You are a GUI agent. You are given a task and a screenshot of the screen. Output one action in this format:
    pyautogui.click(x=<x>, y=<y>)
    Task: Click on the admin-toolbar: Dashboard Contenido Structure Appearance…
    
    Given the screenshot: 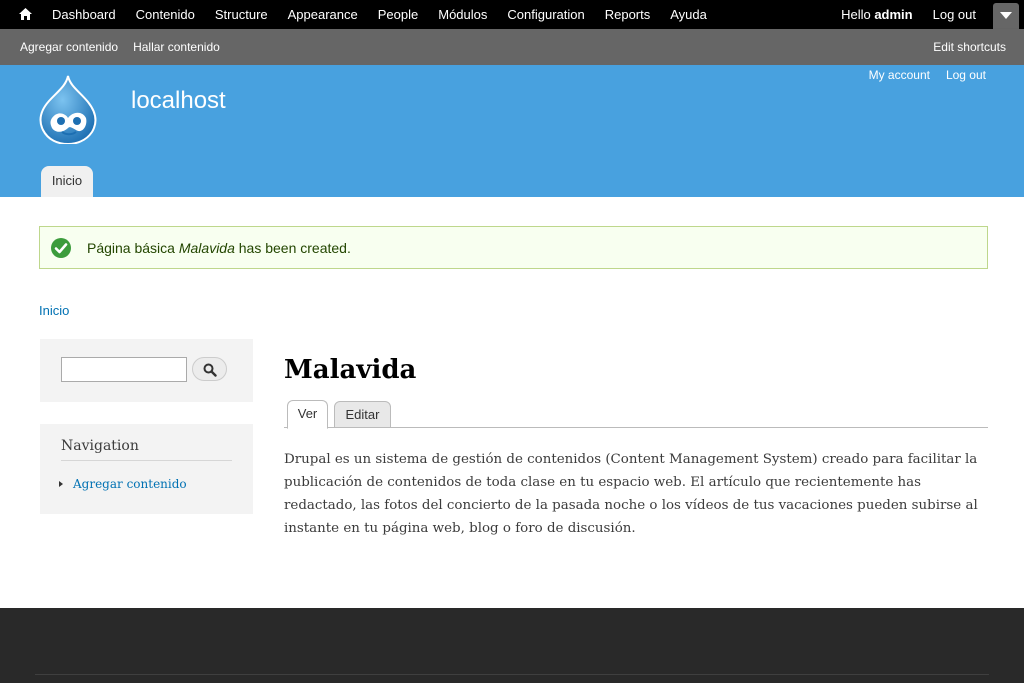 What is the action you would take?
    pyautogui.click(x=512, y=14)
    